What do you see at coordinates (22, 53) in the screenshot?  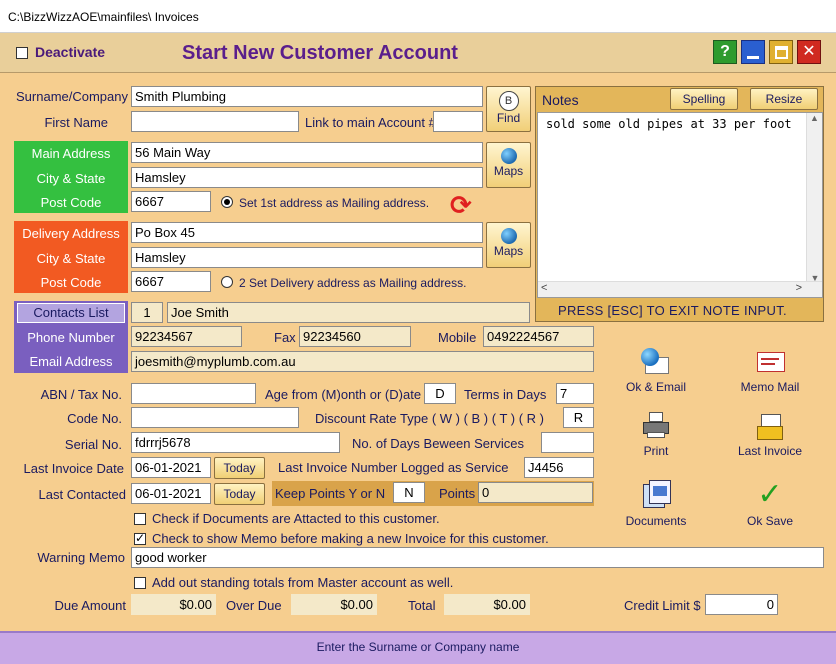 I see `deactivate-checkbox` at bounding box center [22, 53].